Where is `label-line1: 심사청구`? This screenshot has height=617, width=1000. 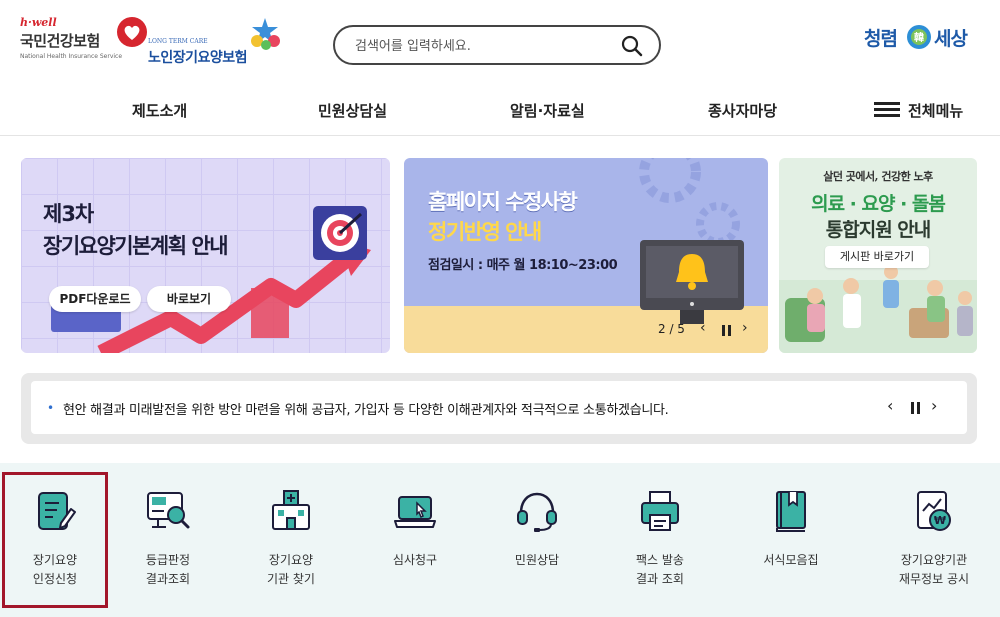
label-line1: 심사청구 is located at coordinates (415, 560).